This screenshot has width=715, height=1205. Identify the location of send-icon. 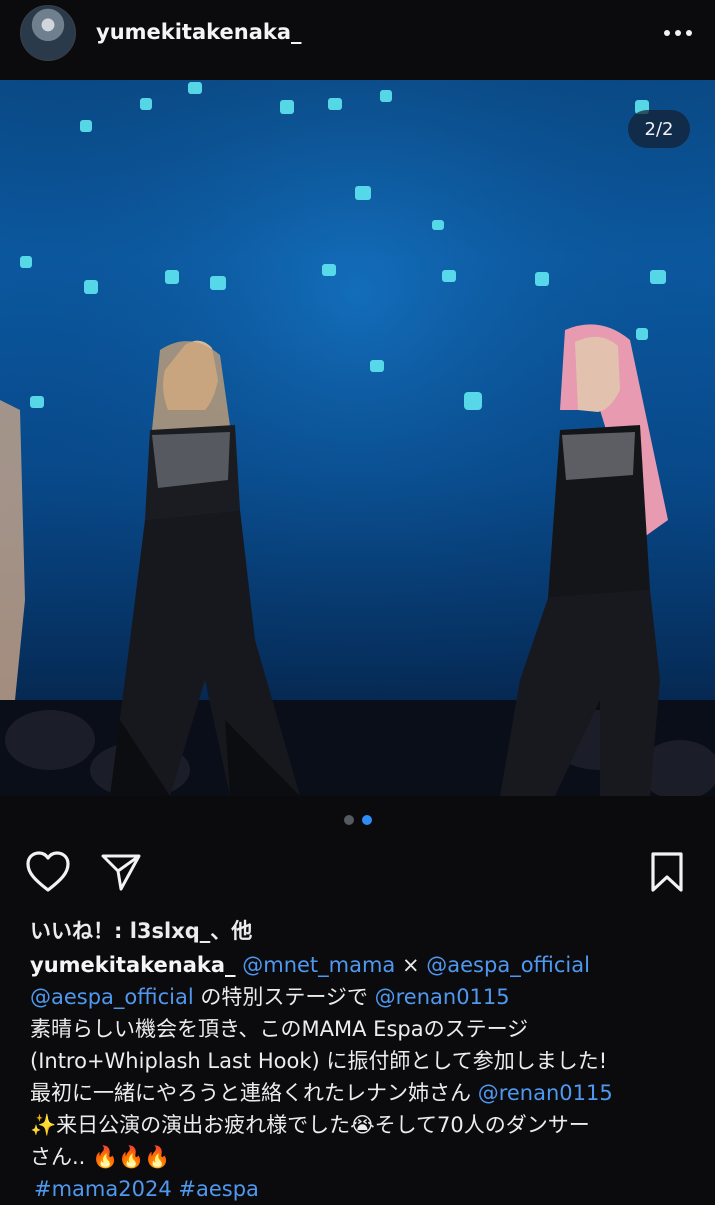
(121, 873).